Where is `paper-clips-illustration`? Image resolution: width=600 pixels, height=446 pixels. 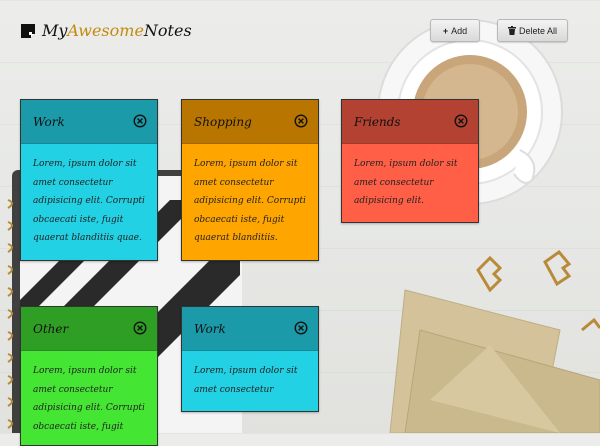 paper-clips-illustration is located at coordinates (538, 290).